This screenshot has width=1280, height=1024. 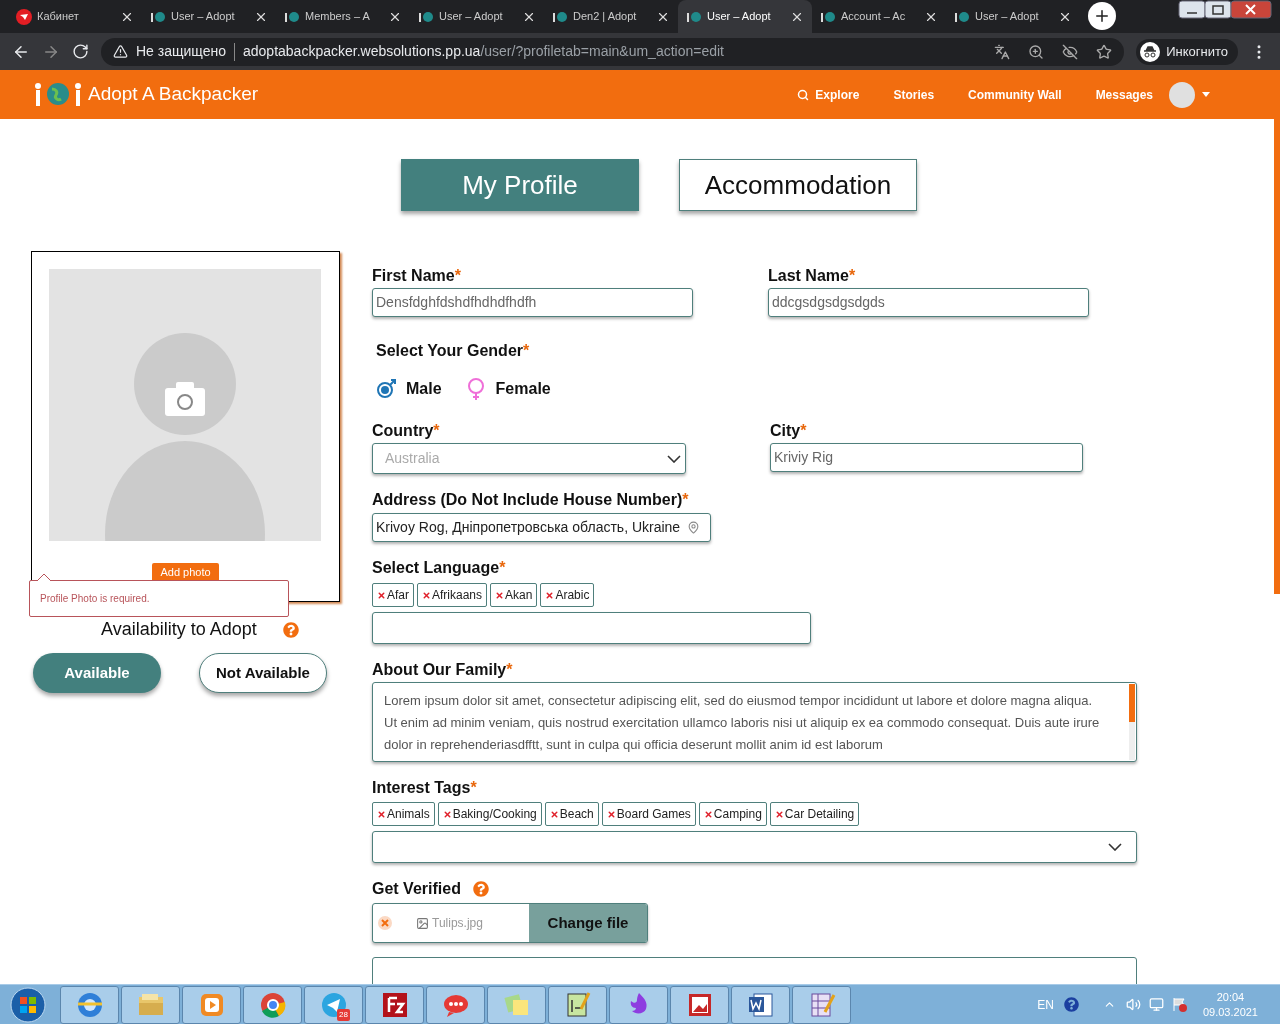 What do you see at coordinates (520, 185) in the screenshot?
I see `profile-tab: My Profile` at bounding box center [520, 185].